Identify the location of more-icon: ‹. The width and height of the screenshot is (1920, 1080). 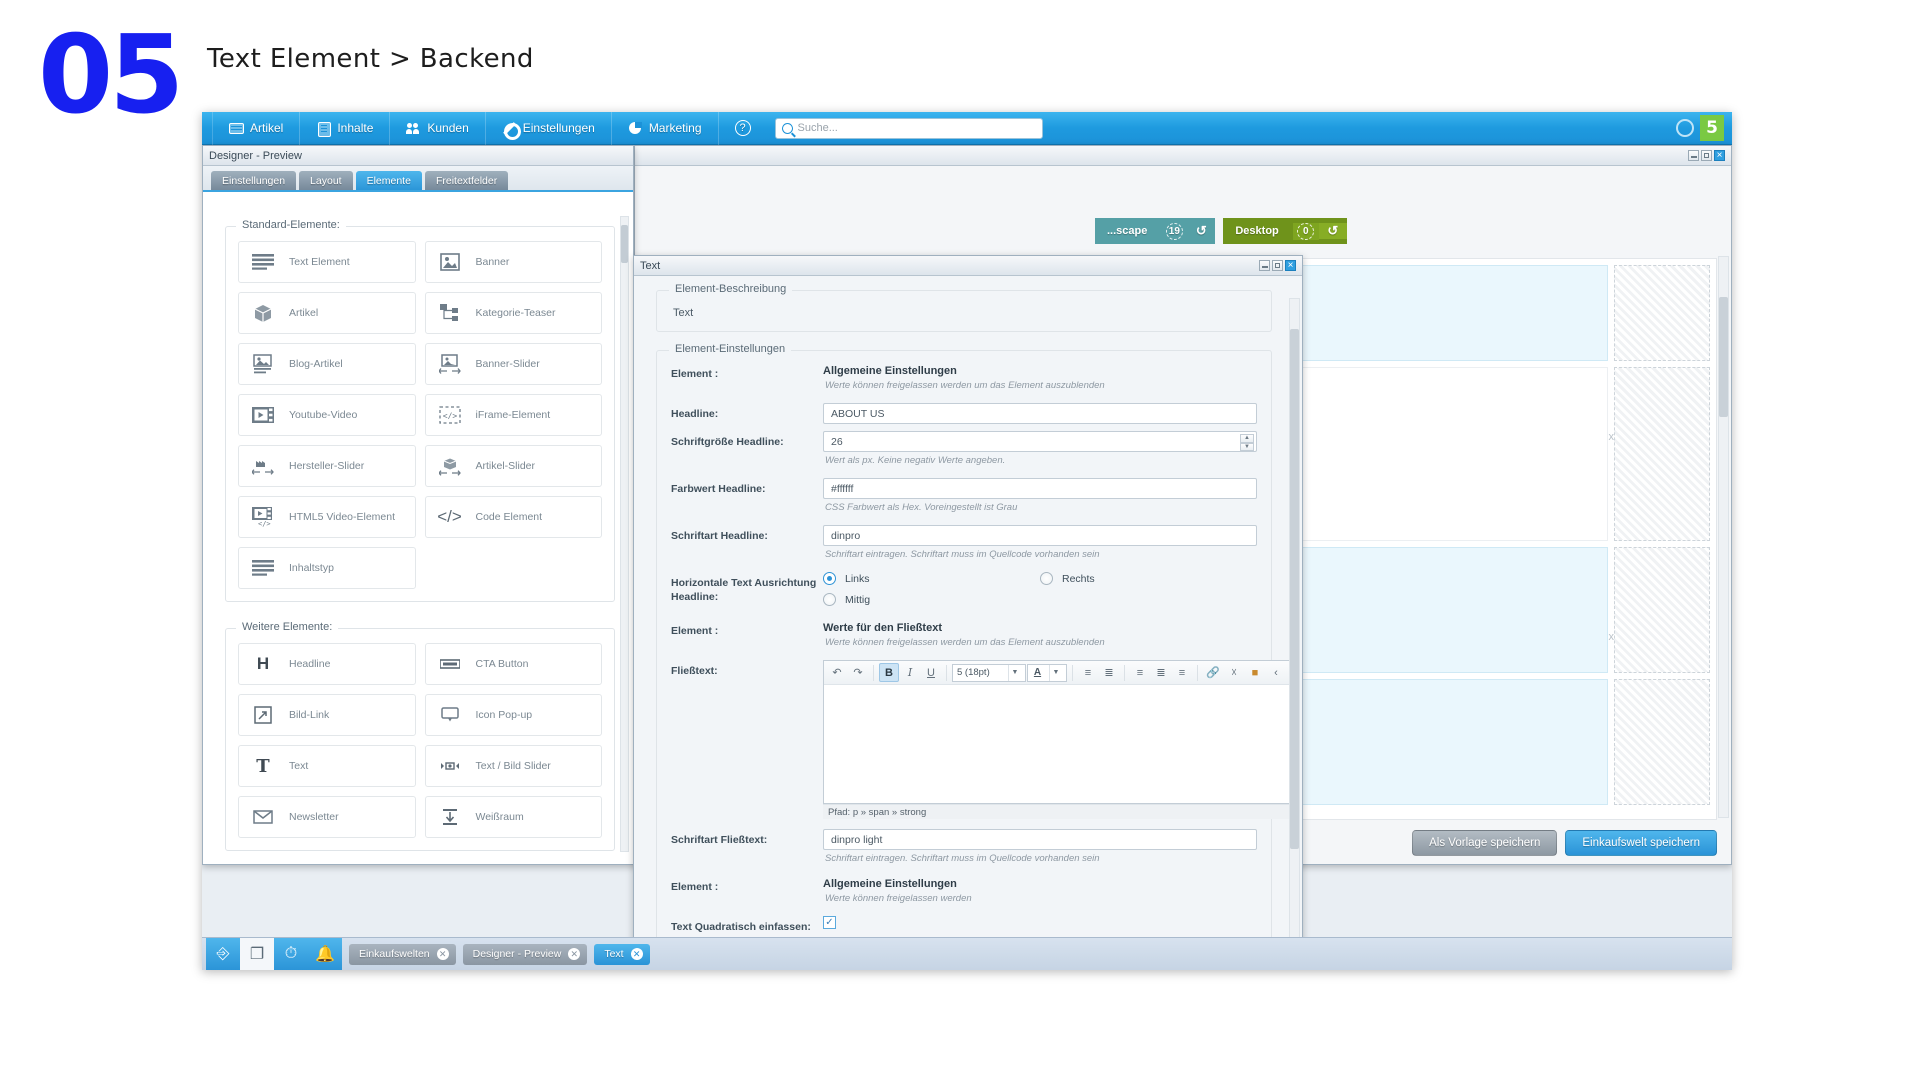
(1276, 672).